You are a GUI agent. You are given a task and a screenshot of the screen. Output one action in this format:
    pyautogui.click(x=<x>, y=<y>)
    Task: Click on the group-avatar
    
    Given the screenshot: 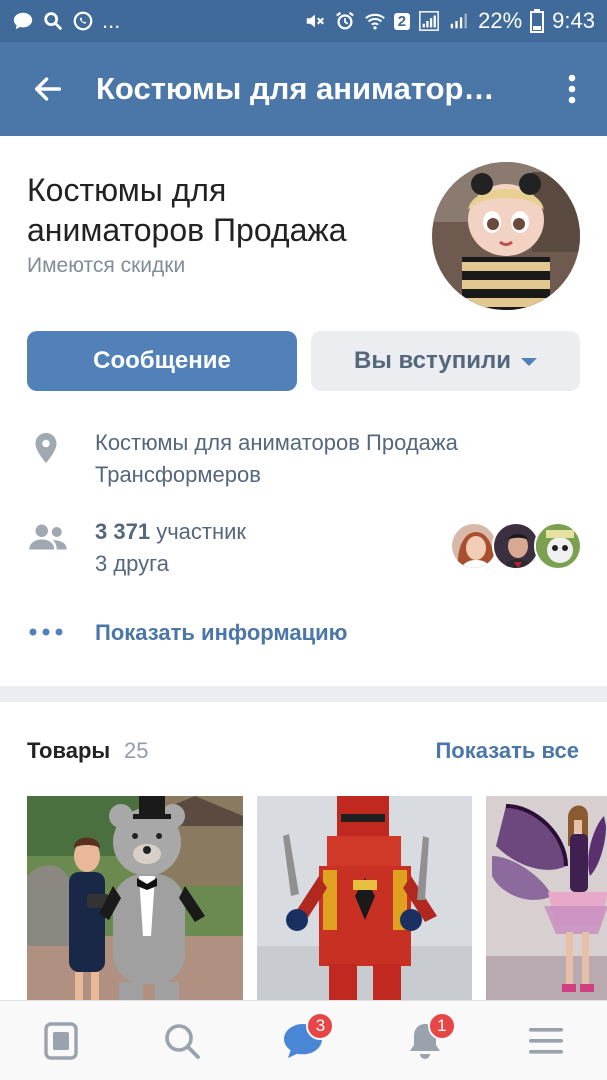 What is the action you would take?
    pyautogui.click(x=506, y=236)
    